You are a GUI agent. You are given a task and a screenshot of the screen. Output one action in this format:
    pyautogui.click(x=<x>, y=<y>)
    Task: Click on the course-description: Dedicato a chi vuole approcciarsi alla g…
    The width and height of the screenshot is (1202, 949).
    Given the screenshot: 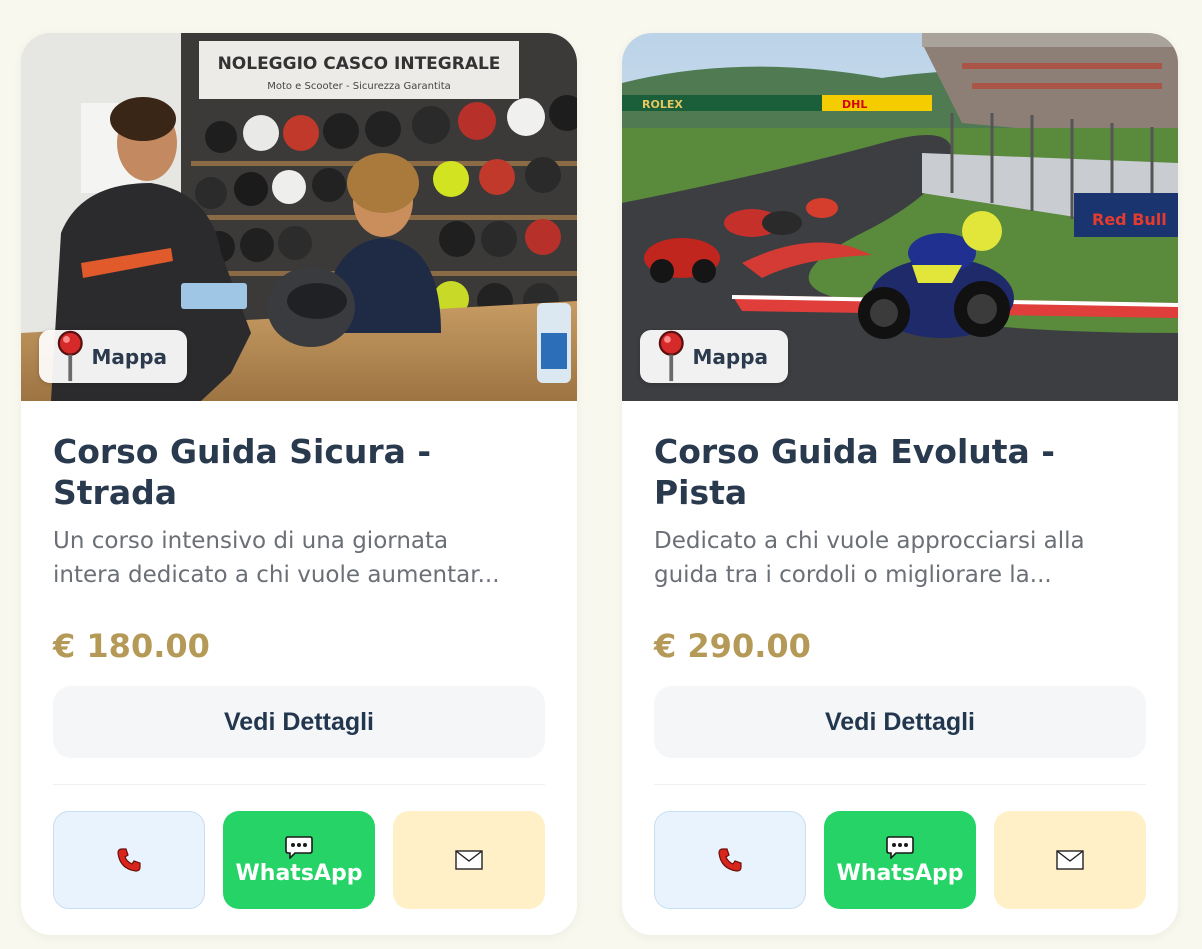 What is the action you would take?
    pyautogui.click(x=900, y=558)
    